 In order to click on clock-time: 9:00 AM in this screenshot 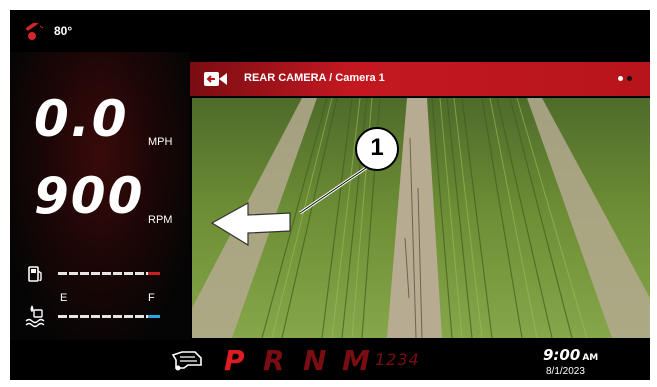, I will do `click(570, 355)`.